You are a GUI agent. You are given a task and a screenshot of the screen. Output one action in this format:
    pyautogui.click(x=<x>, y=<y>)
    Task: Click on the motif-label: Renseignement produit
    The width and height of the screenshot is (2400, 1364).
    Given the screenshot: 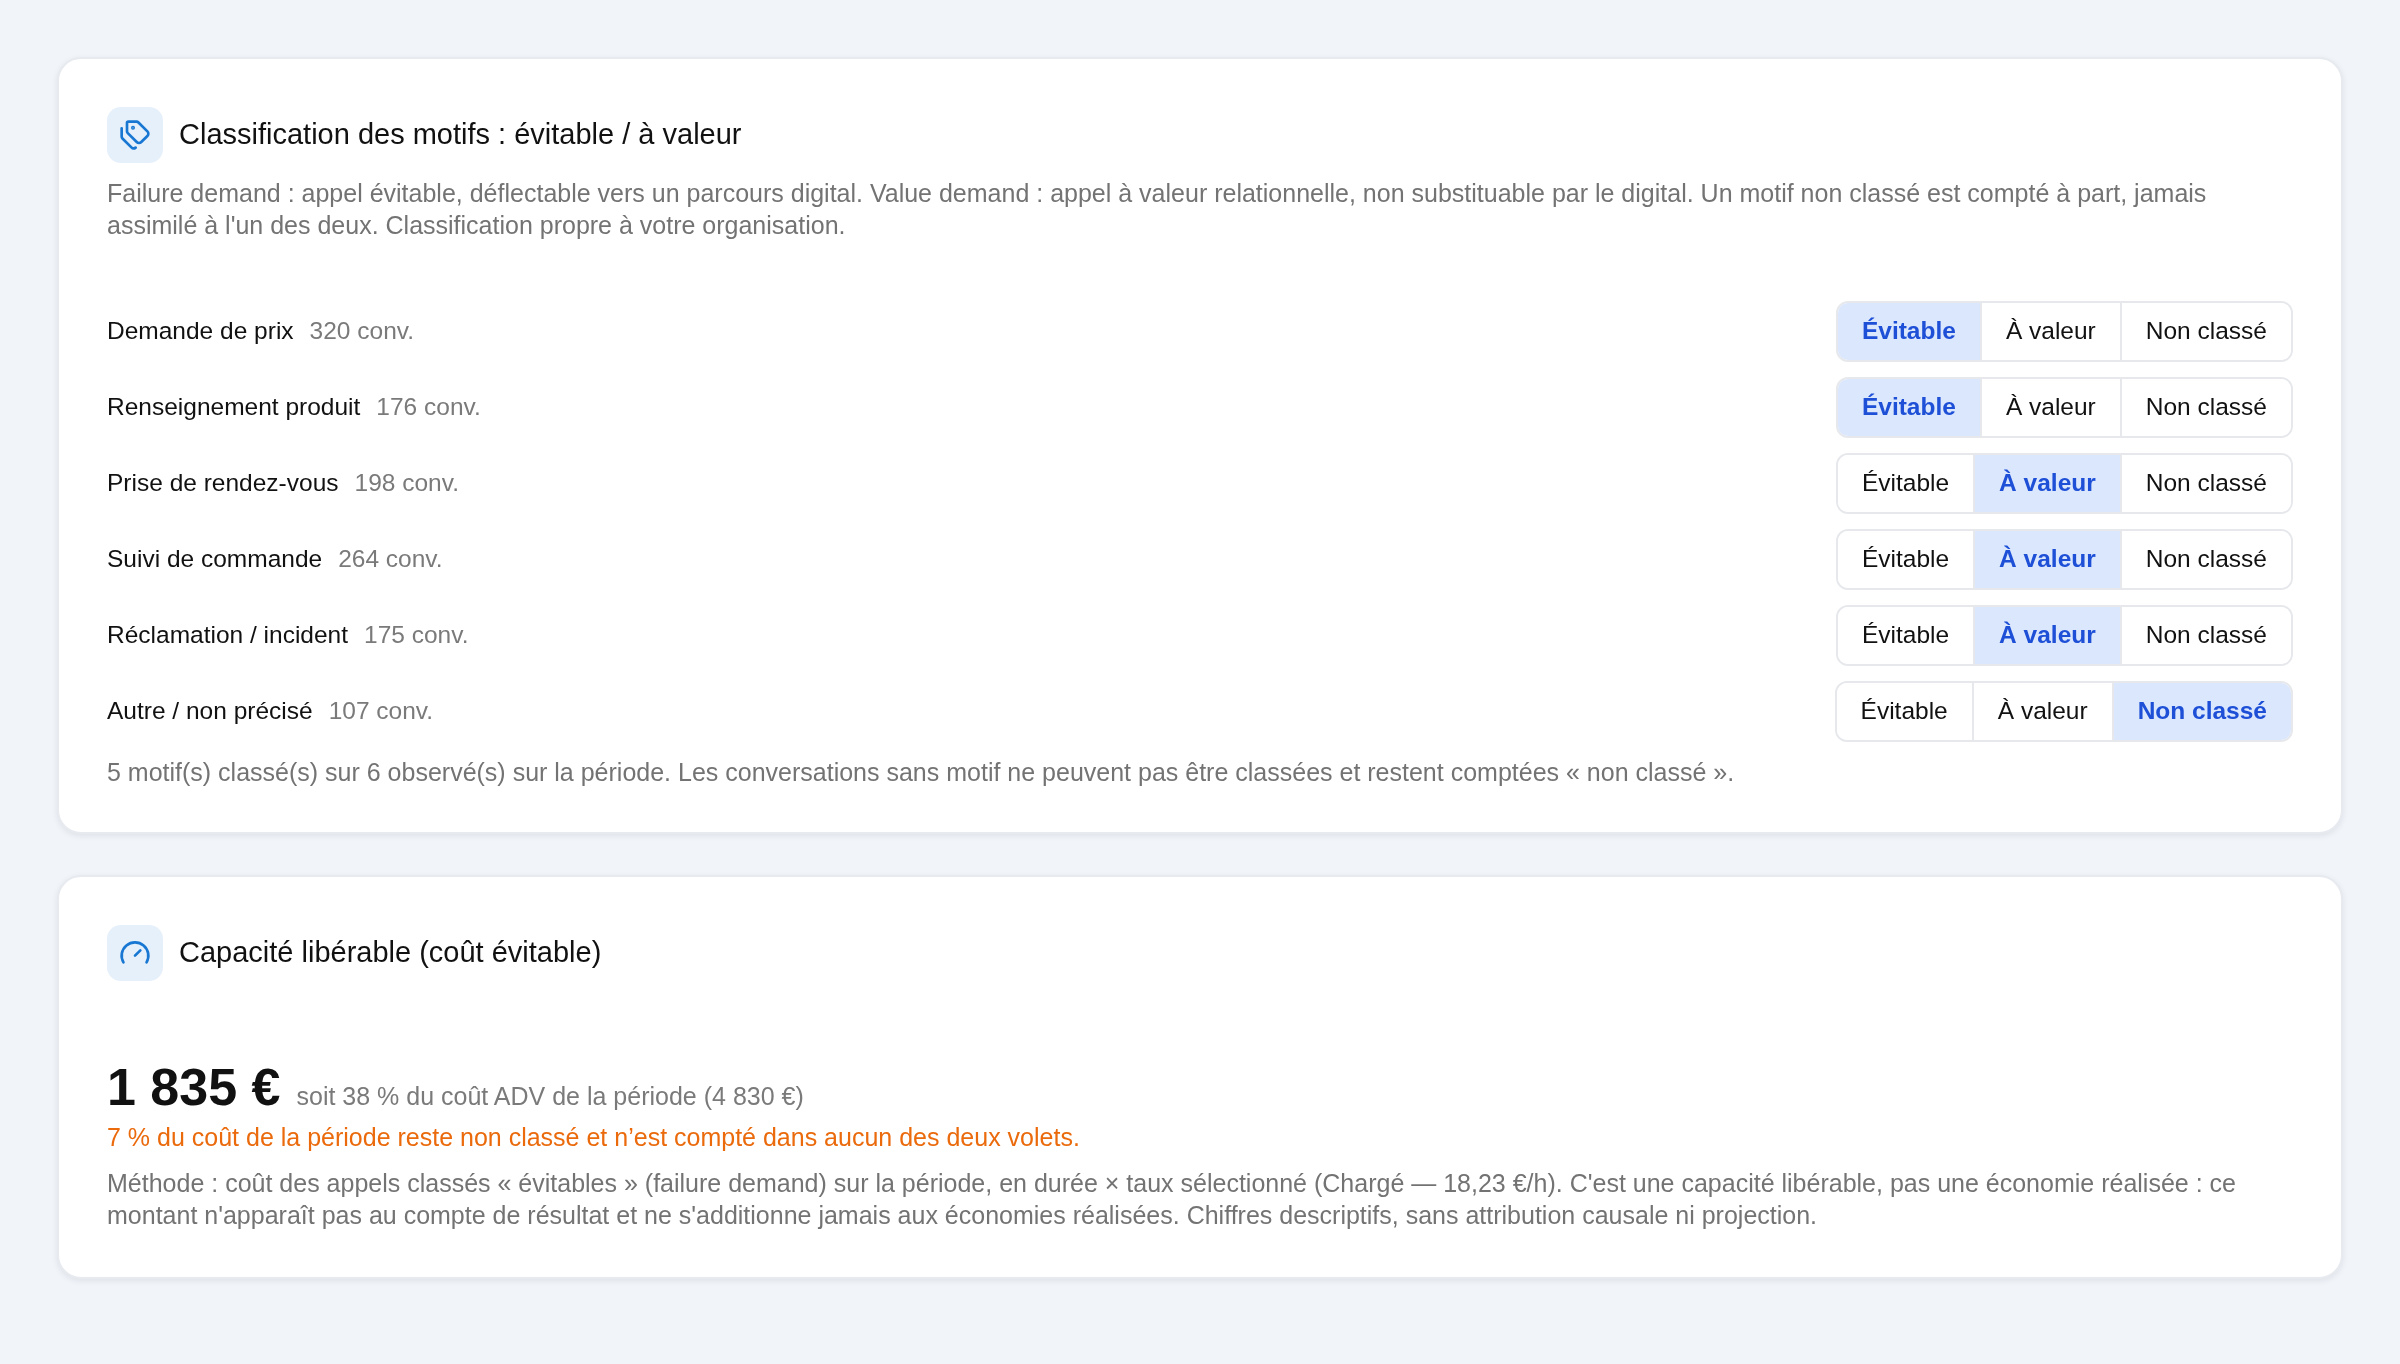 What is the action you would take?
    pyautogui.click(x=234, y=407)
    